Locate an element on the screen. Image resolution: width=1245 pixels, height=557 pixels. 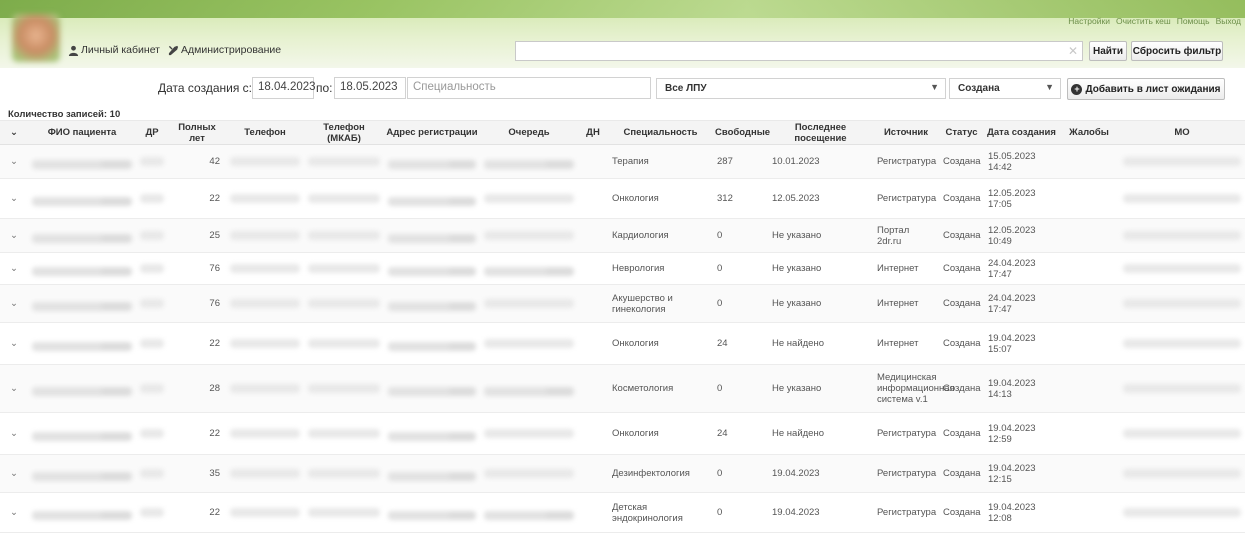
add-to-waitlist-button: + Добавить в лист ожидания is located at coordinates (1146, 89).